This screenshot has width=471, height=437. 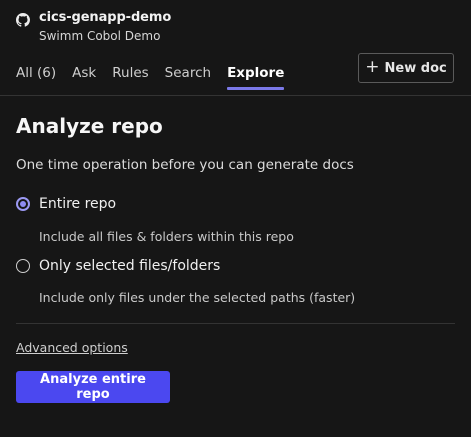 I want to click on option-entire-repo-label: Entire repo, so click(x=78, y=204).